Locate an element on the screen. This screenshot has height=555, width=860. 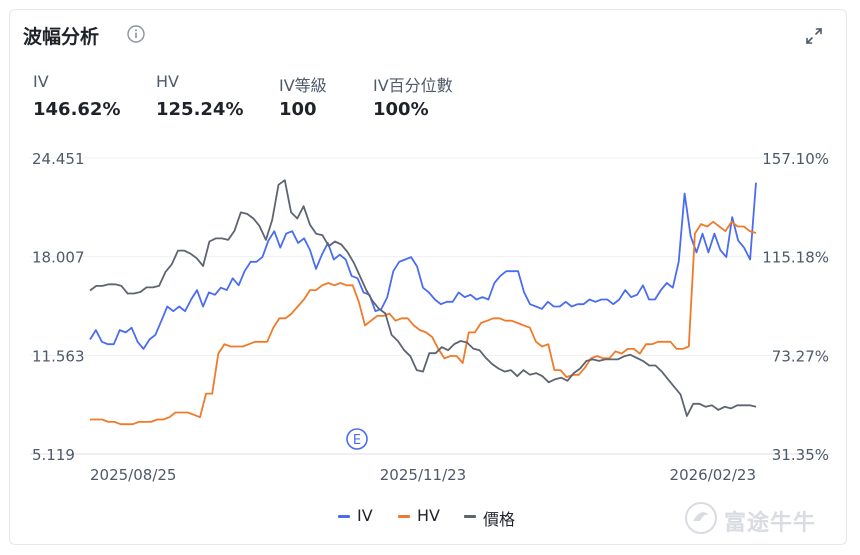
left-axis-tick-label: 24.451 is located at coordinates (58, 159).